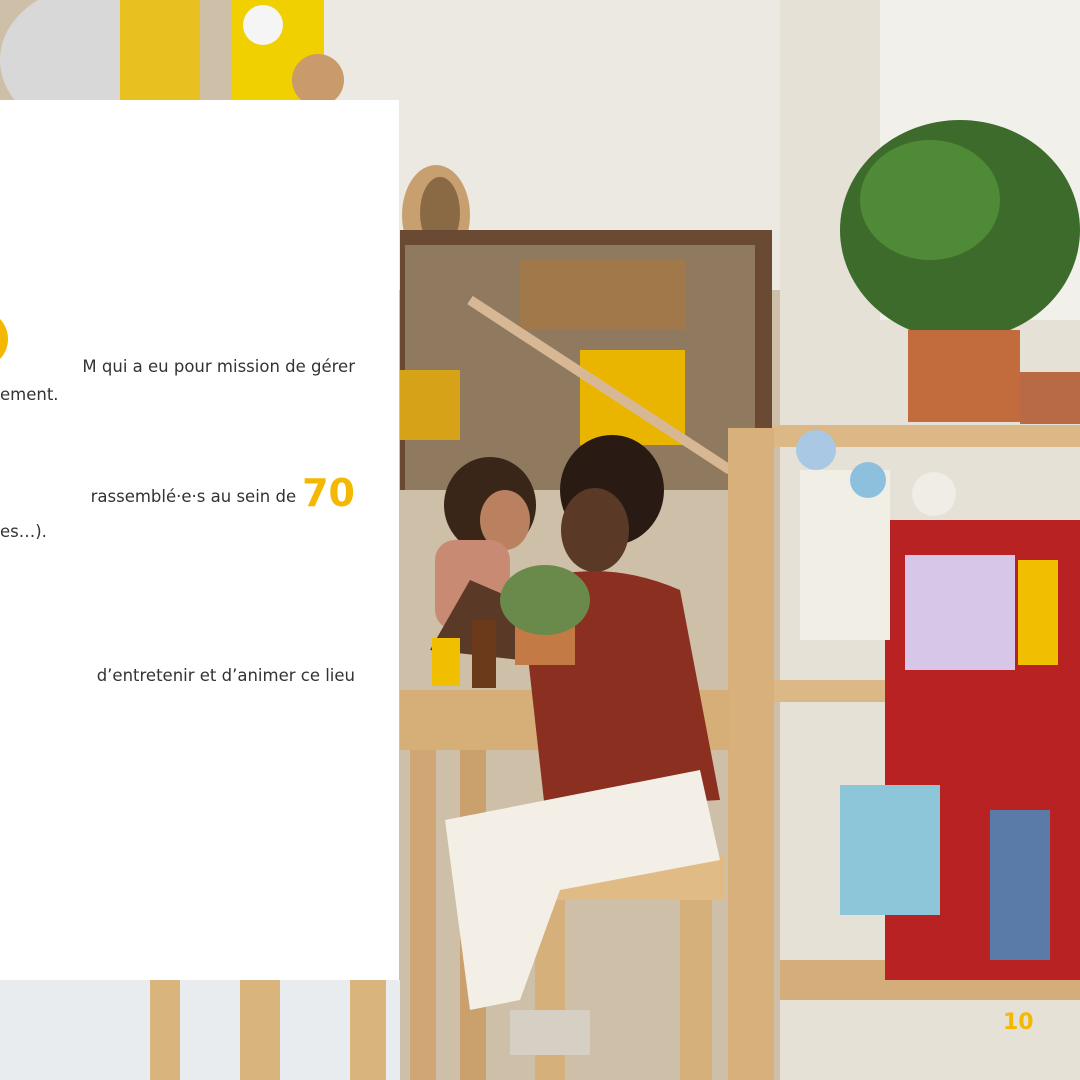 This screenshot has width=1080, height=1080. I want to click on paragraph-3-line-1: d’entretenir et d’animer ce lieu, so click(225, 675).